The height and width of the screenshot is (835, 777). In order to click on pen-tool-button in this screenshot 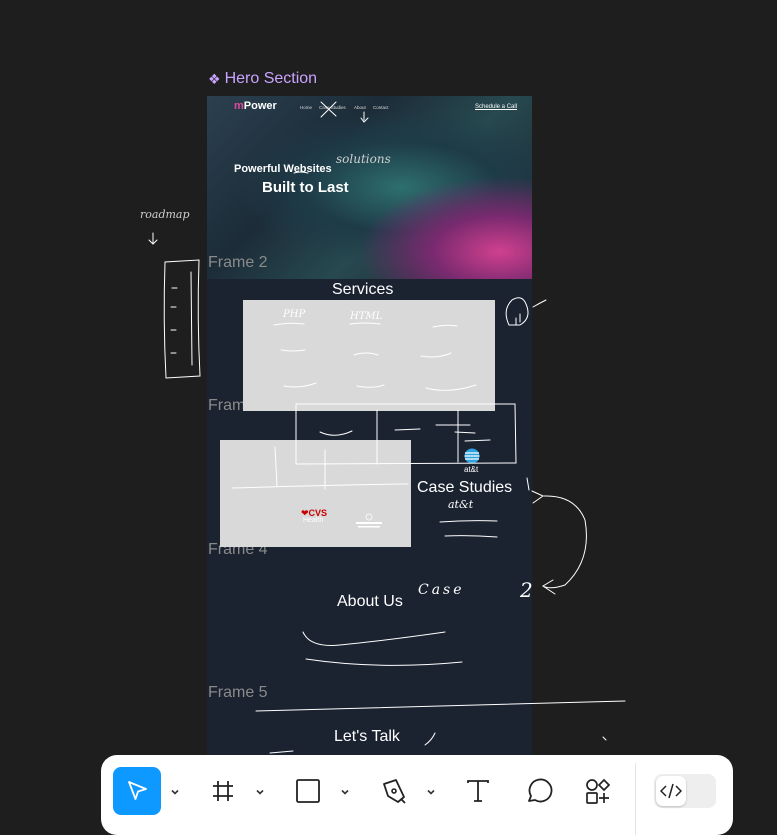, I will do `click(394, 791)`.